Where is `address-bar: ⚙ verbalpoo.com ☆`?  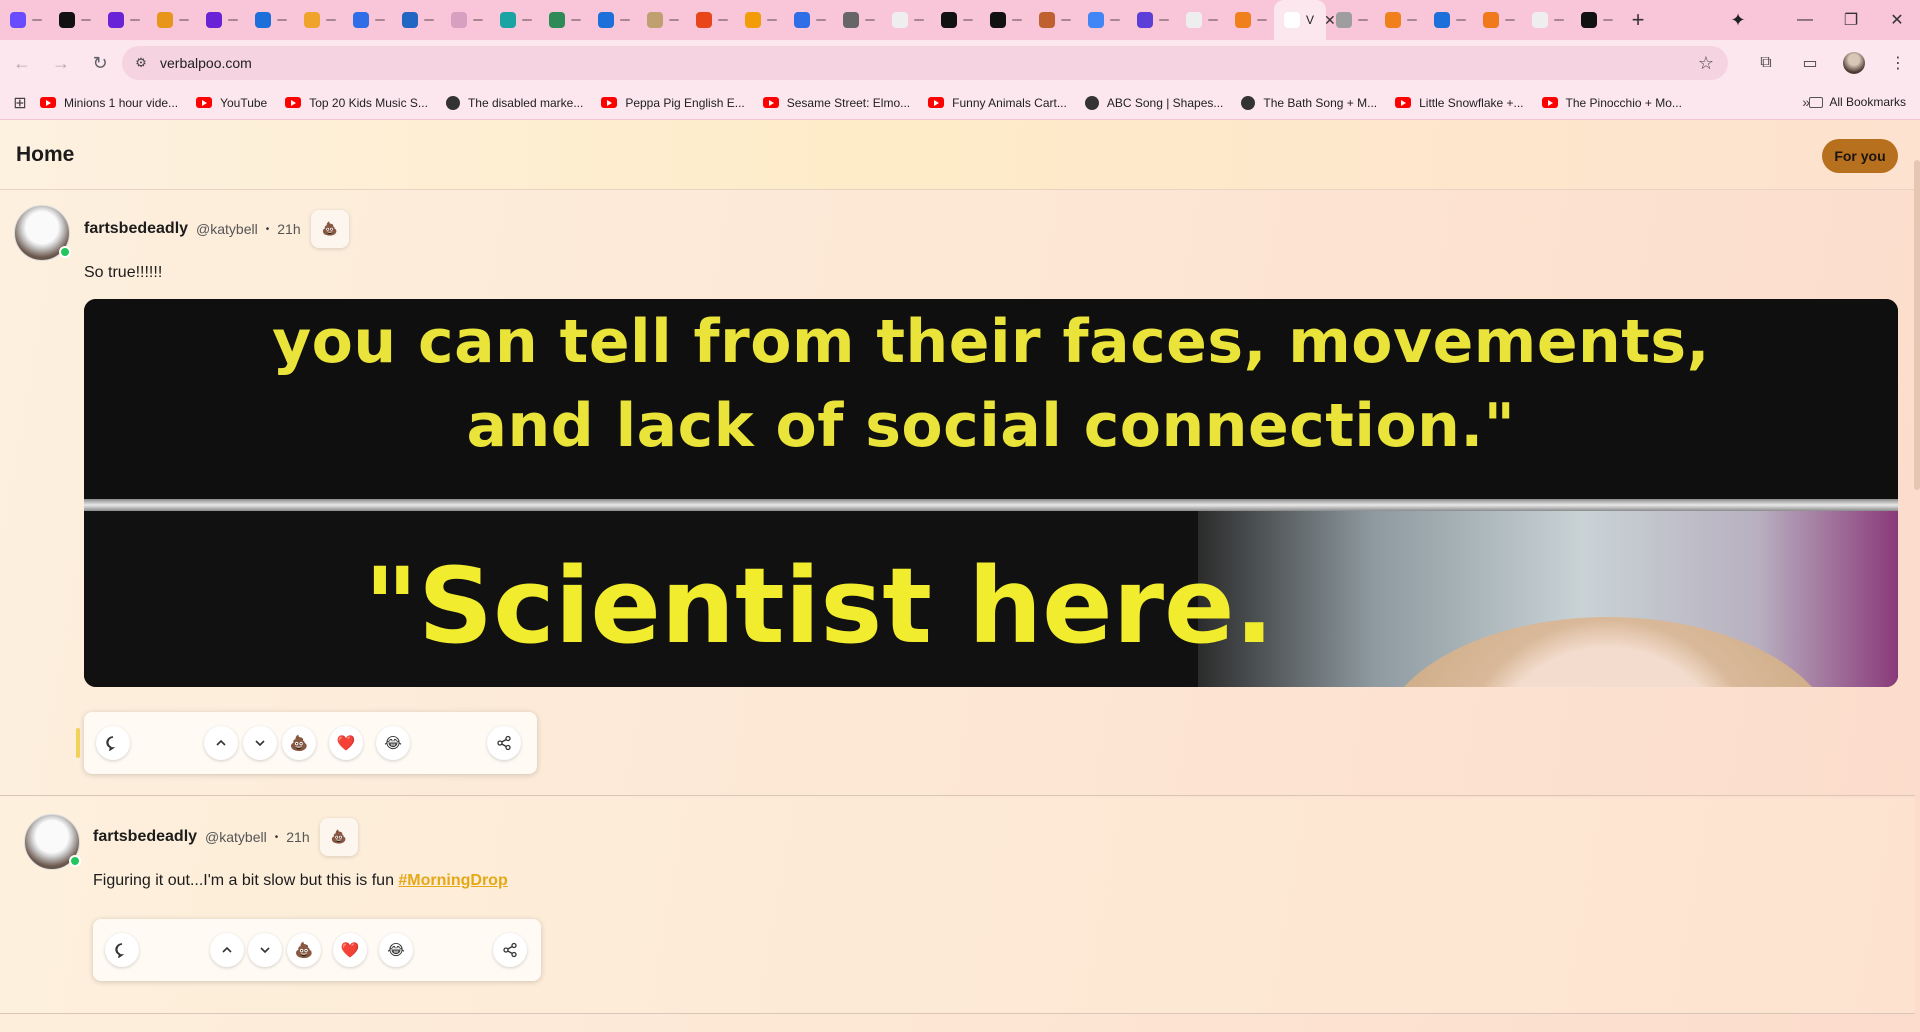
address-bar: ⚙ verbalpoo.com ☆ is located at coordinates (925, 63).